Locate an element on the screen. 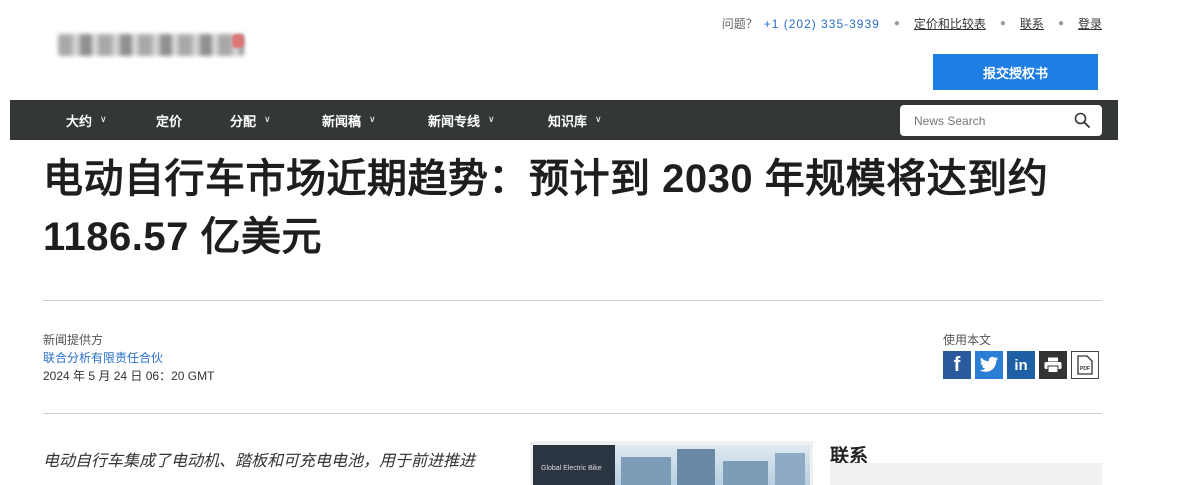  image-caption-panel: Global Electric Bike is located at coordinates (574, 465).